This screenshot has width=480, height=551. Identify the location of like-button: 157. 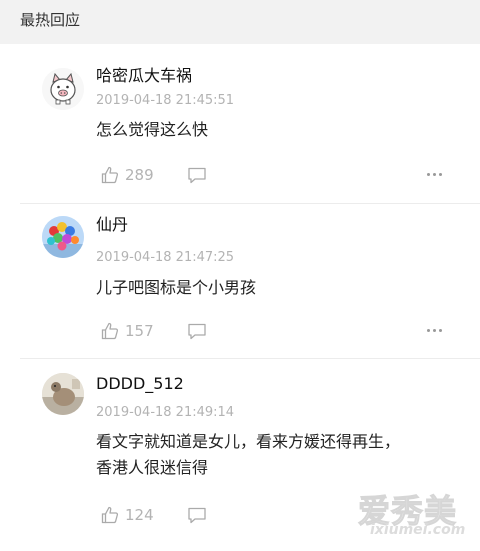
(127, 331).